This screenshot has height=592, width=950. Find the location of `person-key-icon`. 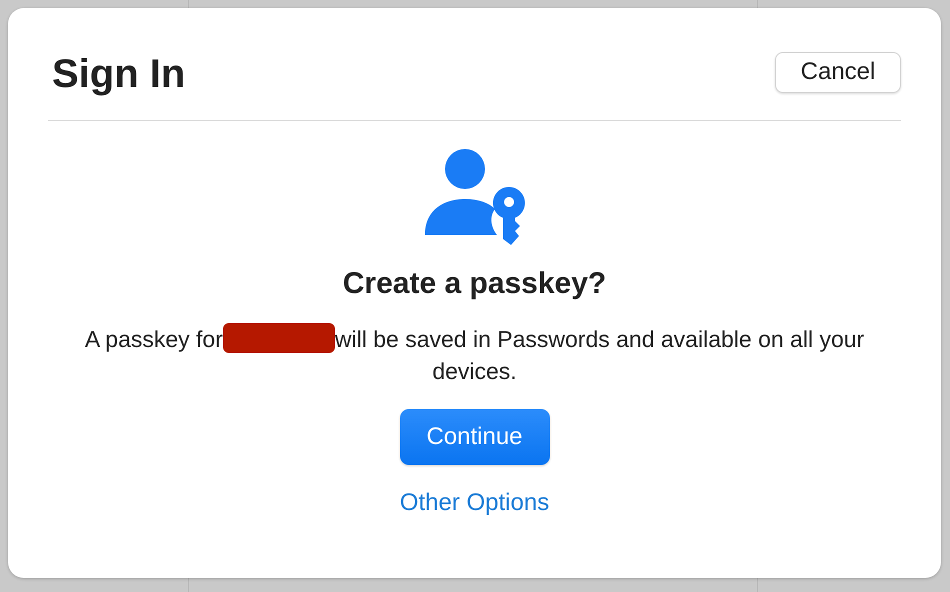

person-key-icon is located at coordinates (474, 197).